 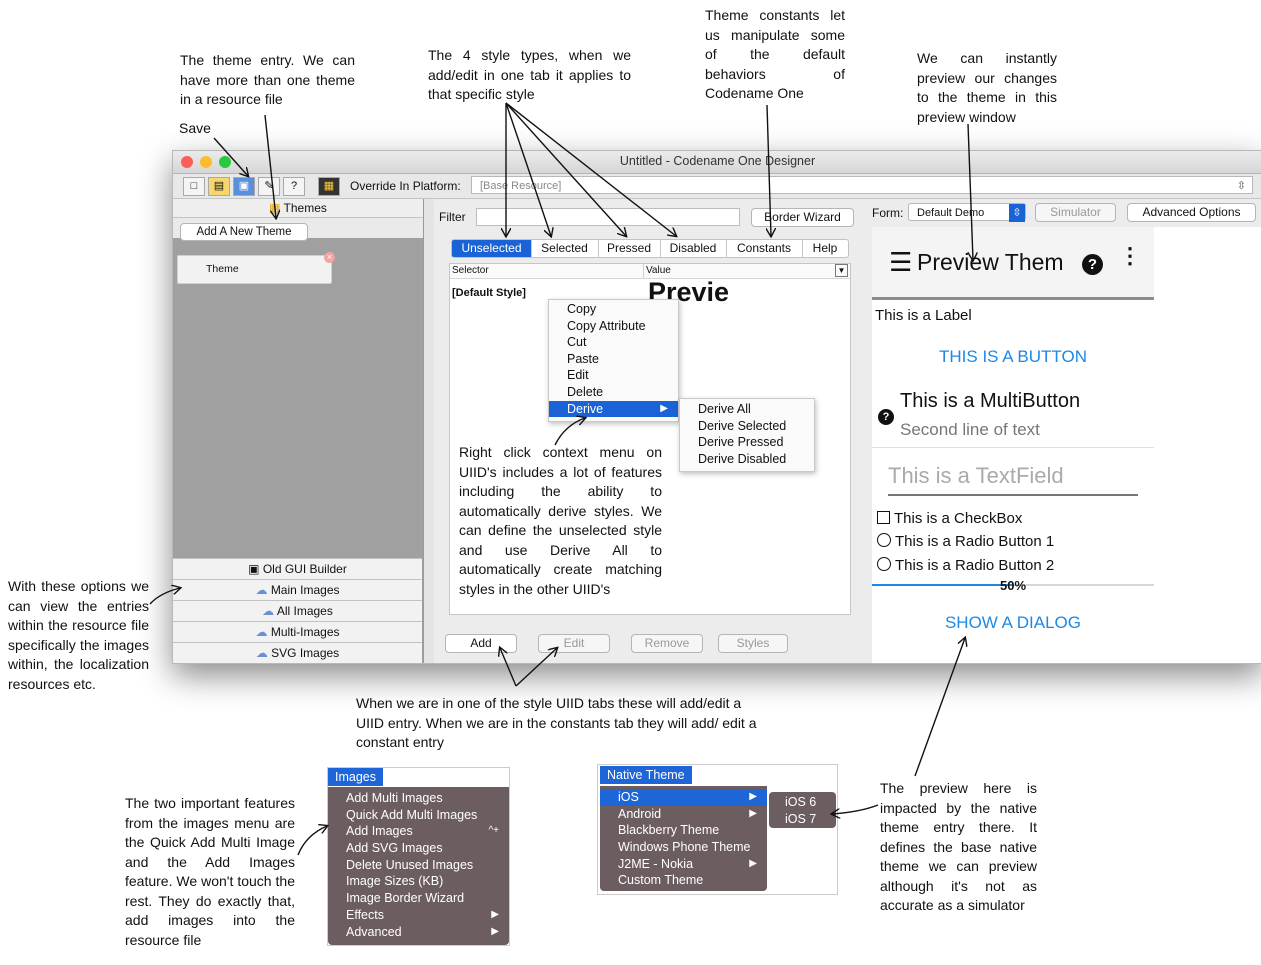 I want to click on col-selector: Selector, so click(x=470, y=270).